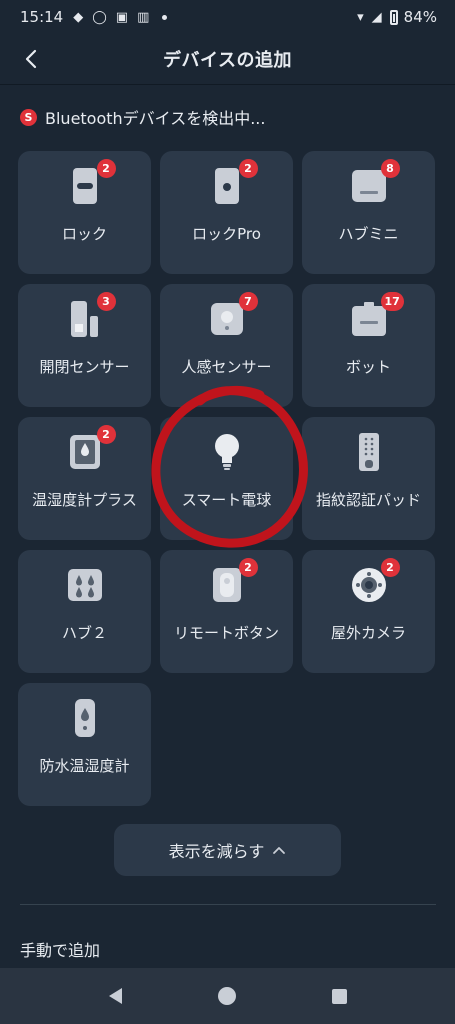 The height and width of the screenshot is (1024, 455). I want to click on device-count-badge: 3, so click(106, 301).